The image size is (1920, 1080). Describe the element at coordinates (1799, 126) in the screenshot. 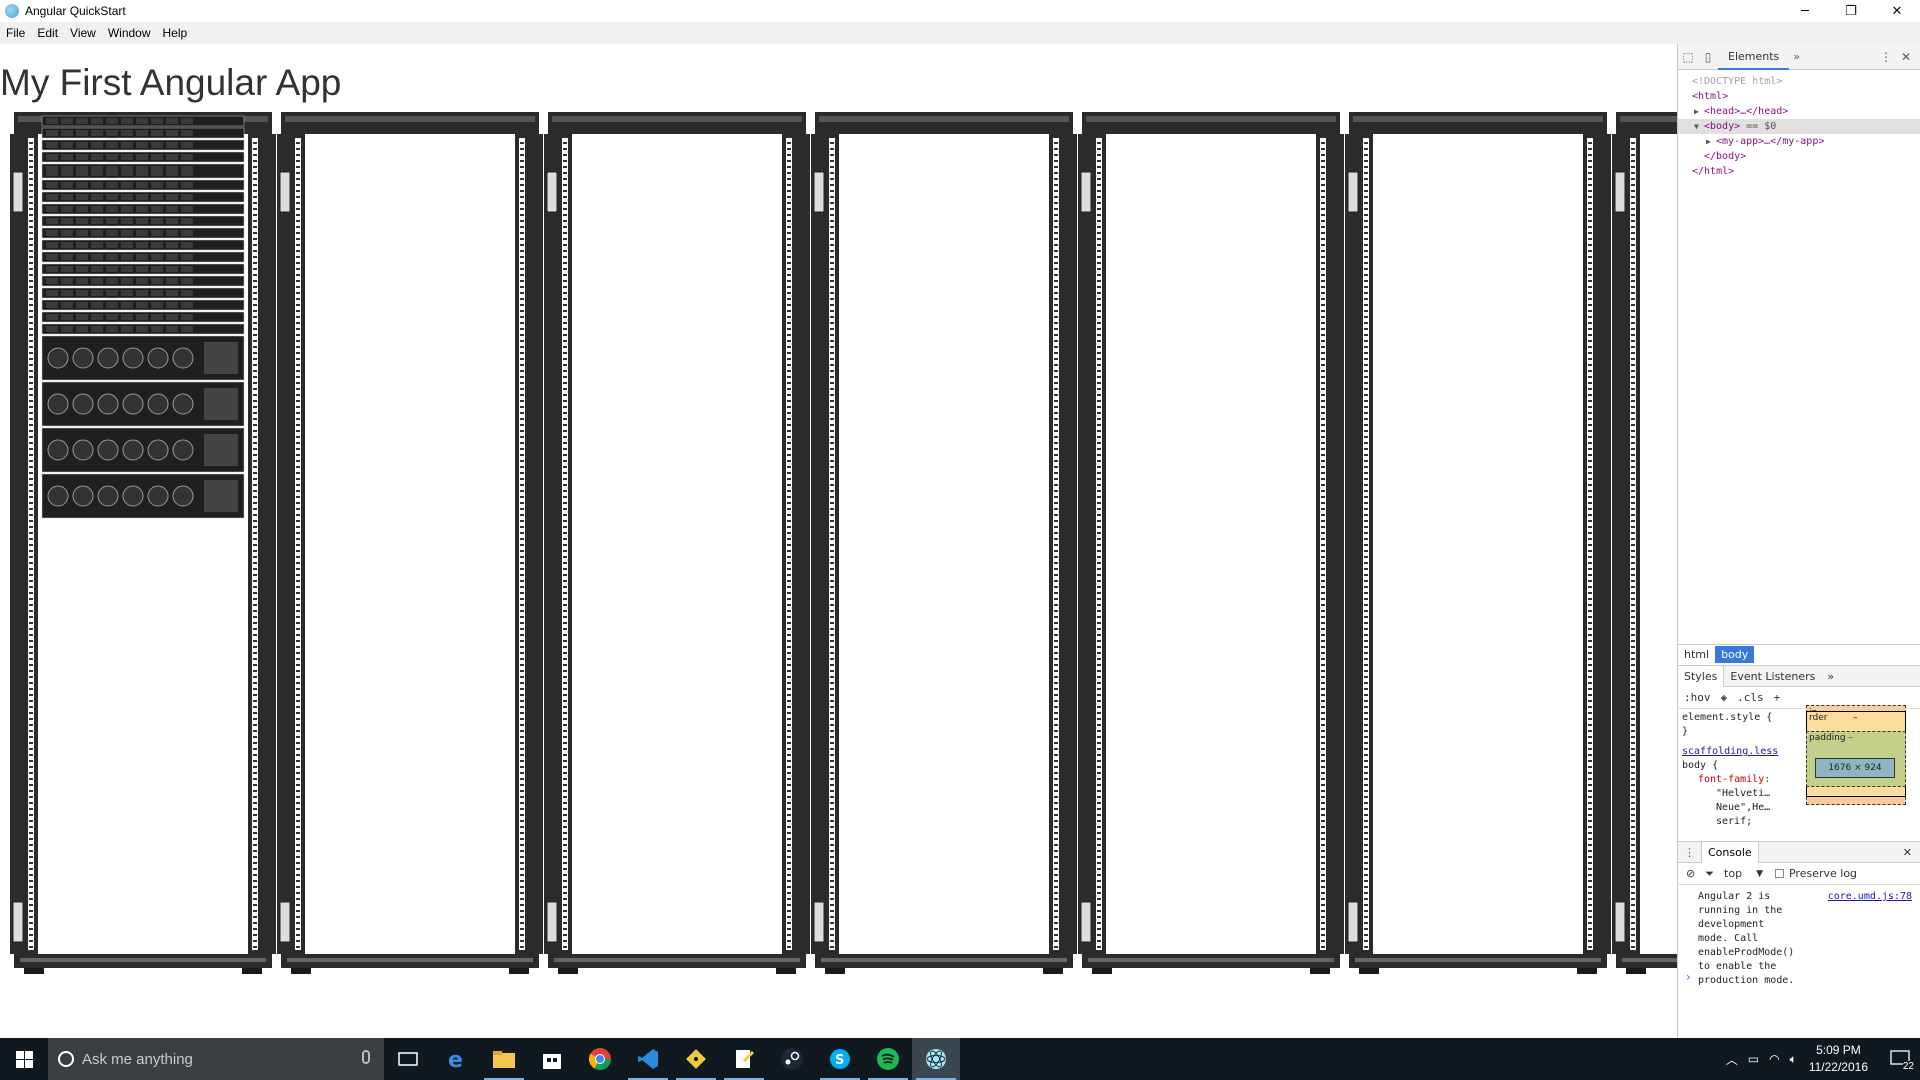

I see `dom-node: ▼ <body> == $0` at that location.